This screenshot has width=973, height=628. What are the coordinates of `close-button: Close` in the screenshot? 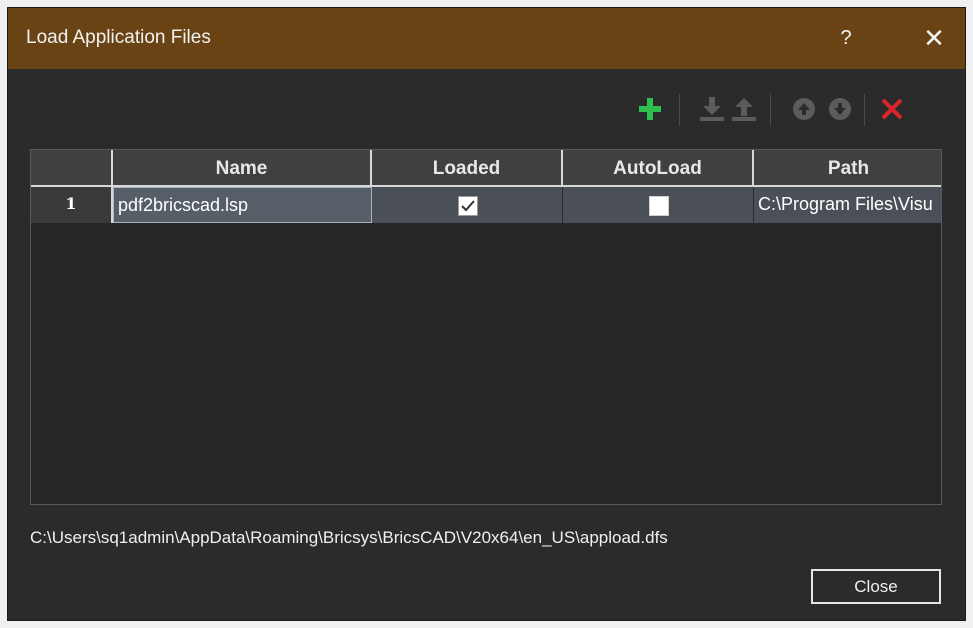 It's located at (876, 586).